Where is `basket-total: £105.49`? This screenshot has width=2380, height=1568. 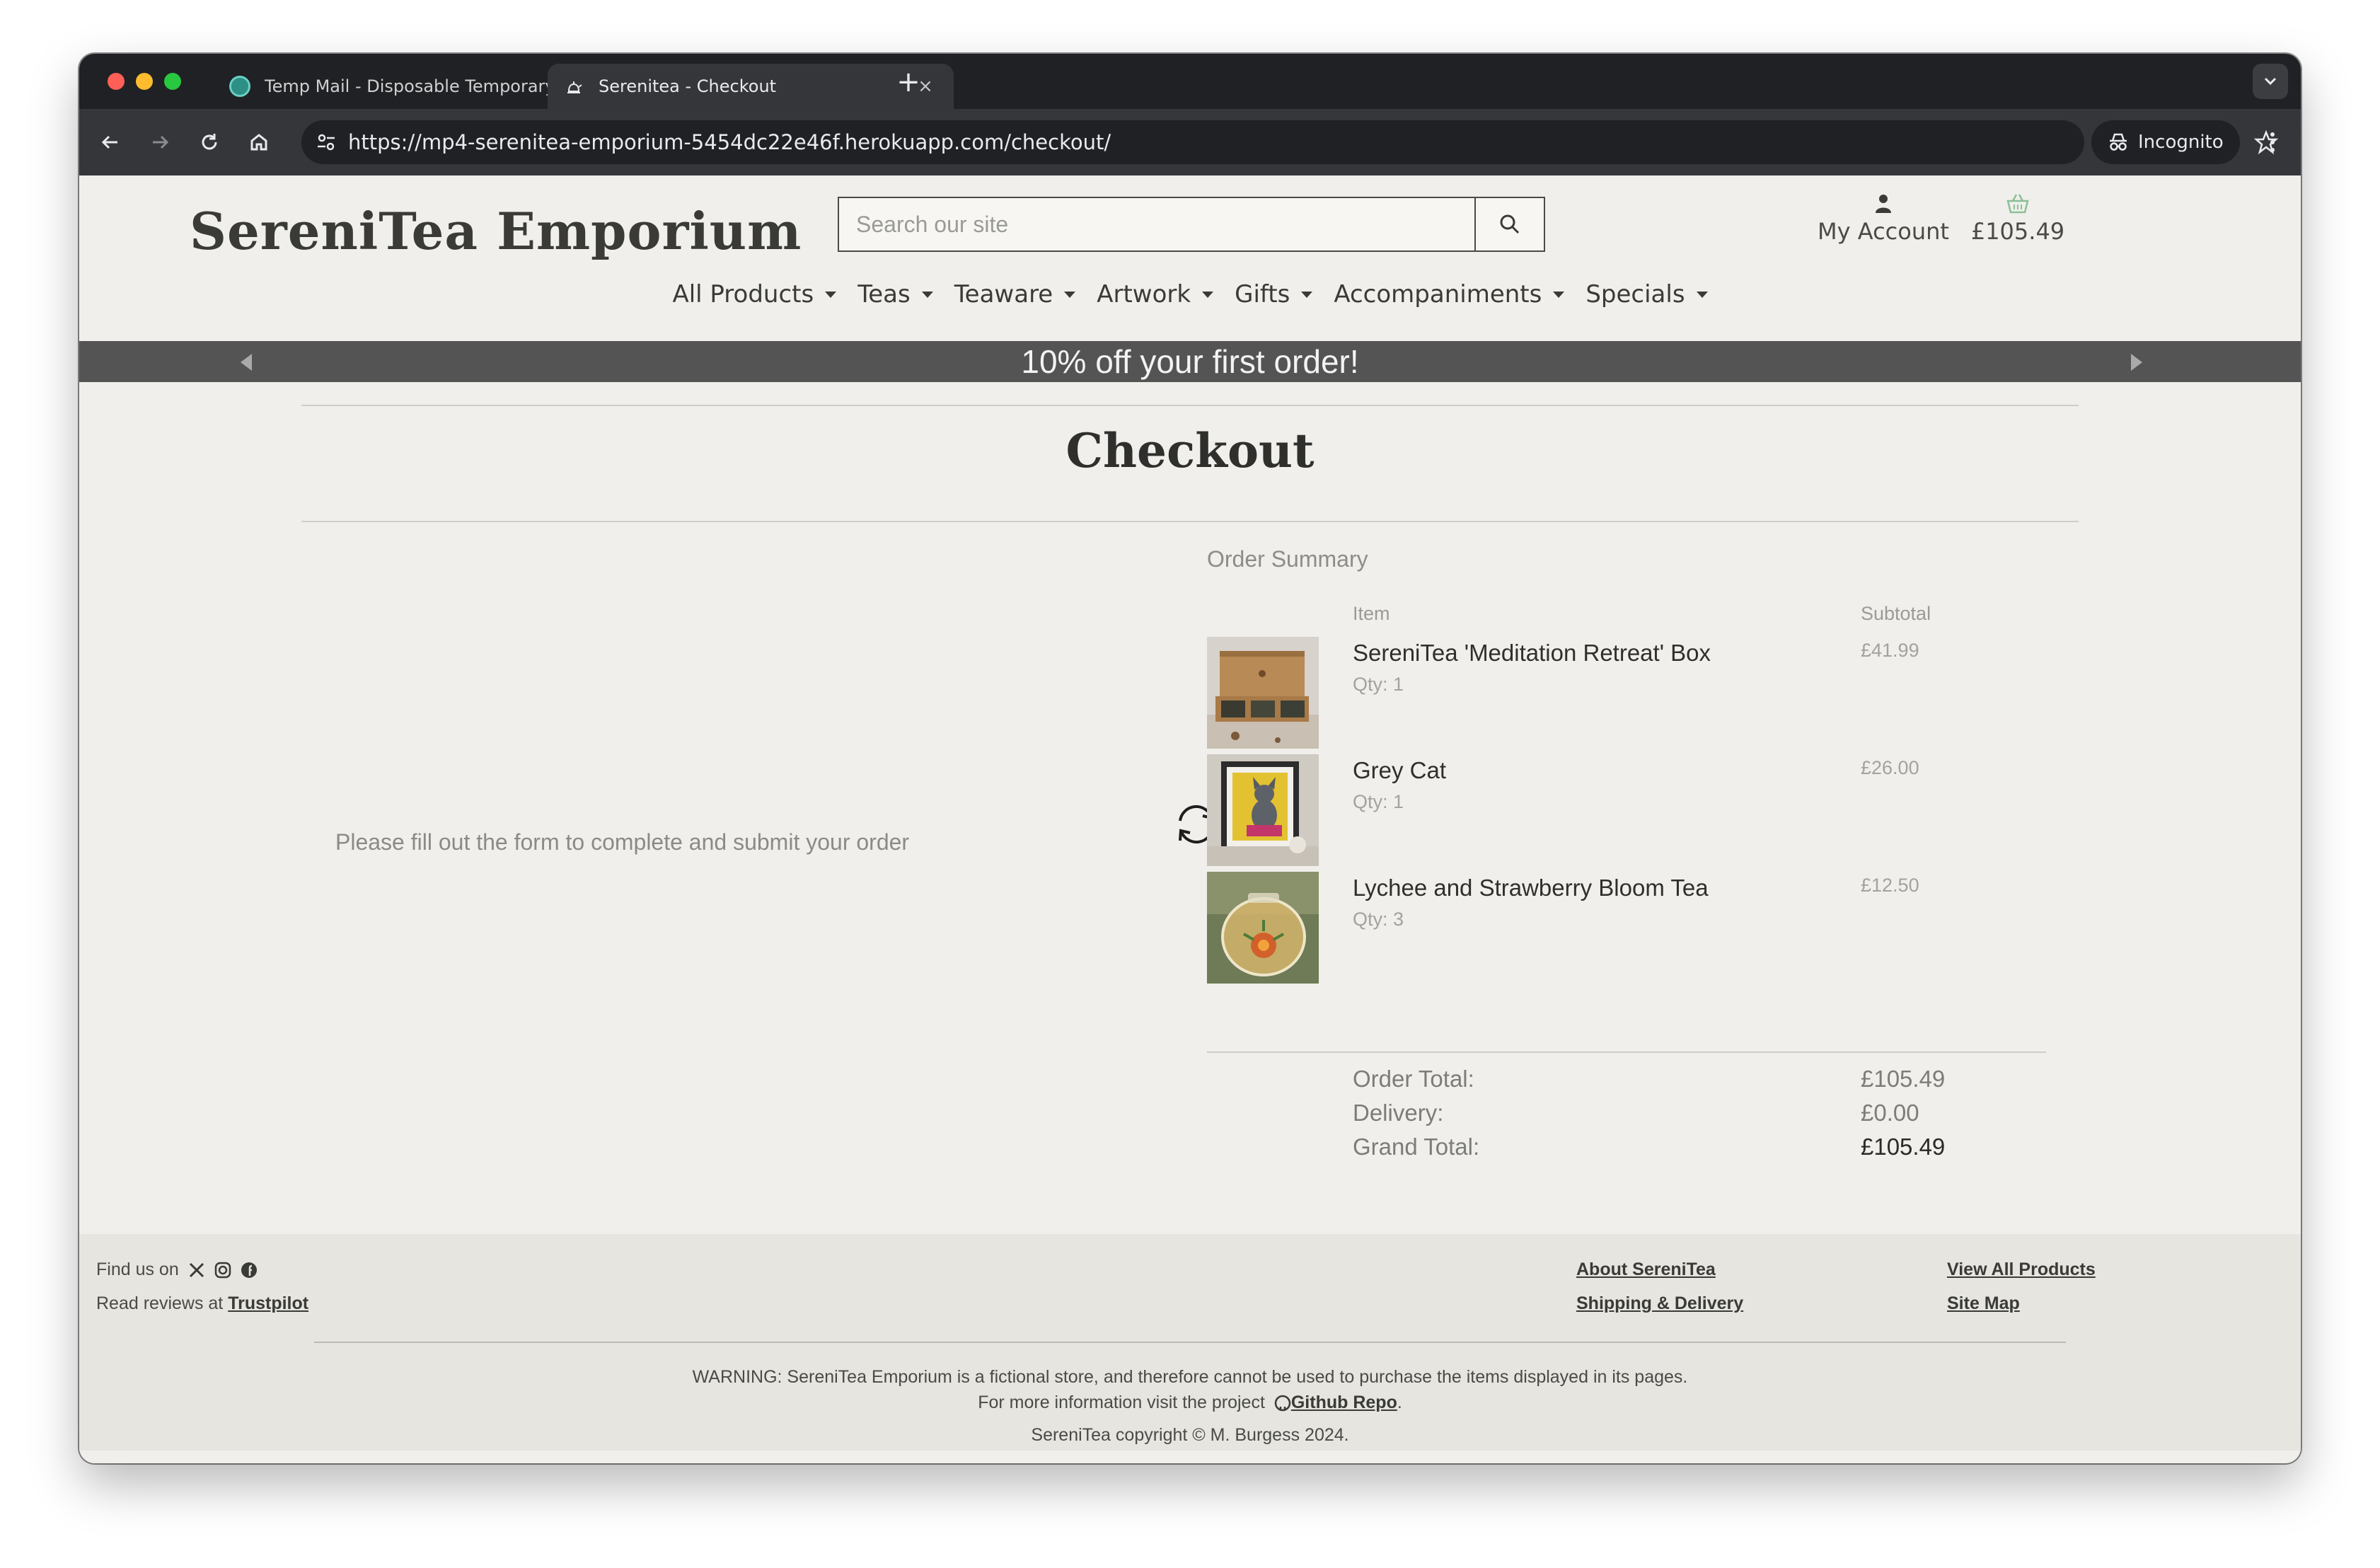 basket-total: £105.49 is located at coordinates (2017, 231).